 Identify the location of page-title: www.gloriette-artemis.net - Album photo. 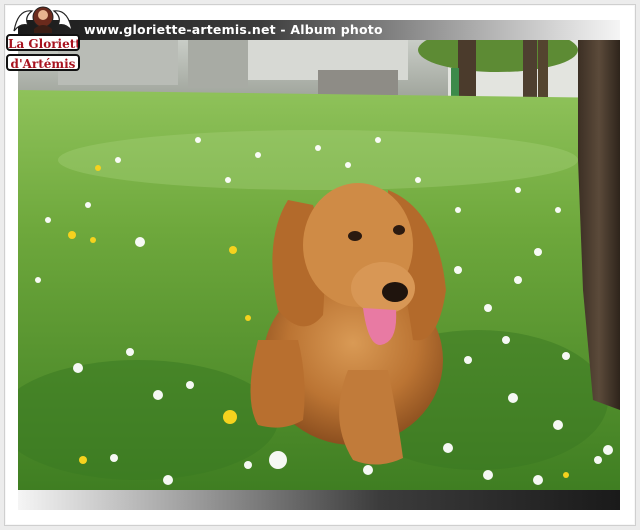
(233, 29).